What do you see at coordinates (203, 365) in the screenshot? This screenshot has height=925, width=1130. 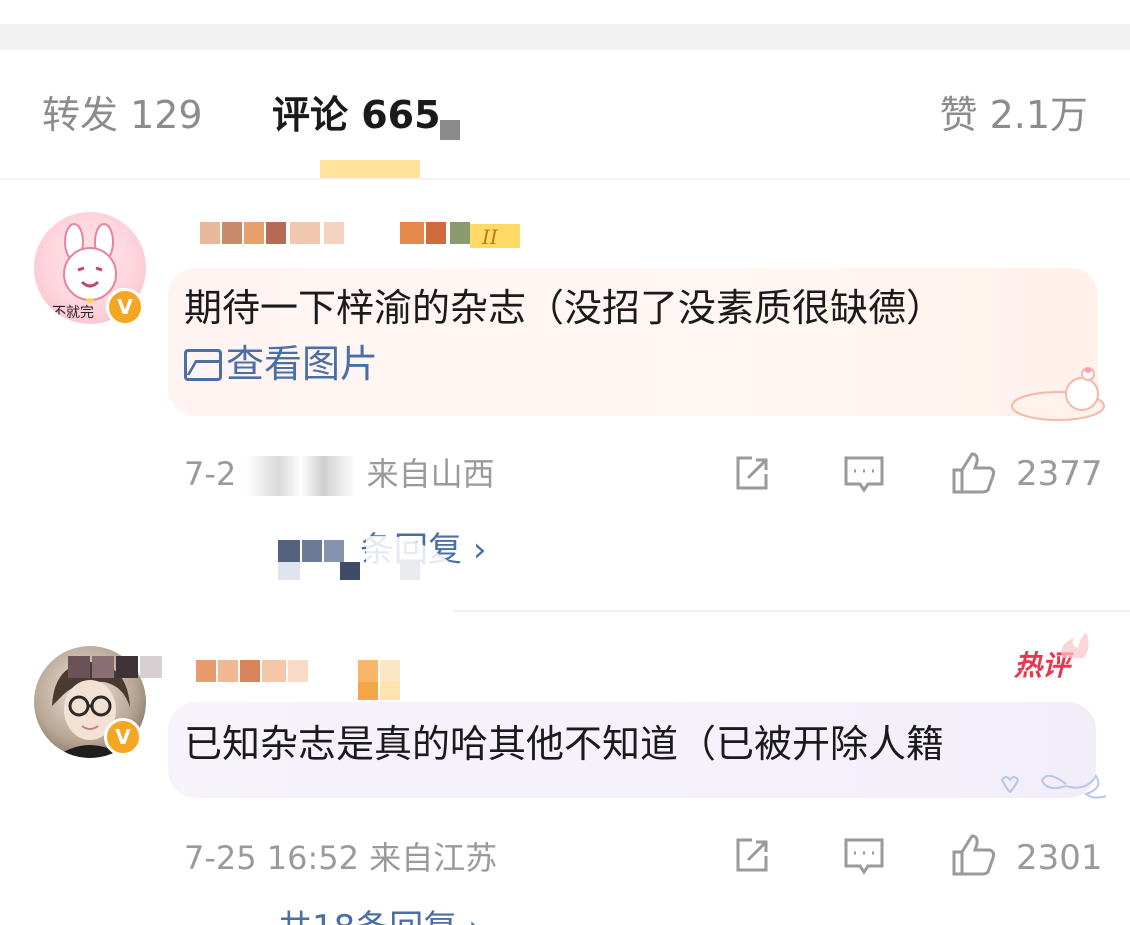 I see `image-icon` at bounding box center [203, 365].